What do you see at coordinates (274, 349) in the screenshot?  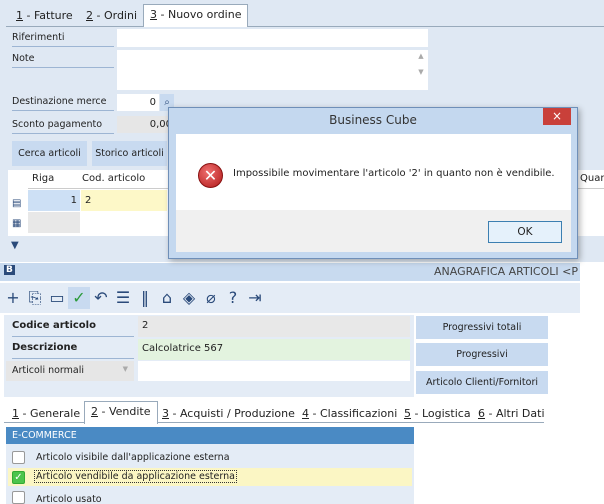 I see `descrizione-input: Calcolatrice 567` at bounding box center [274, 349].